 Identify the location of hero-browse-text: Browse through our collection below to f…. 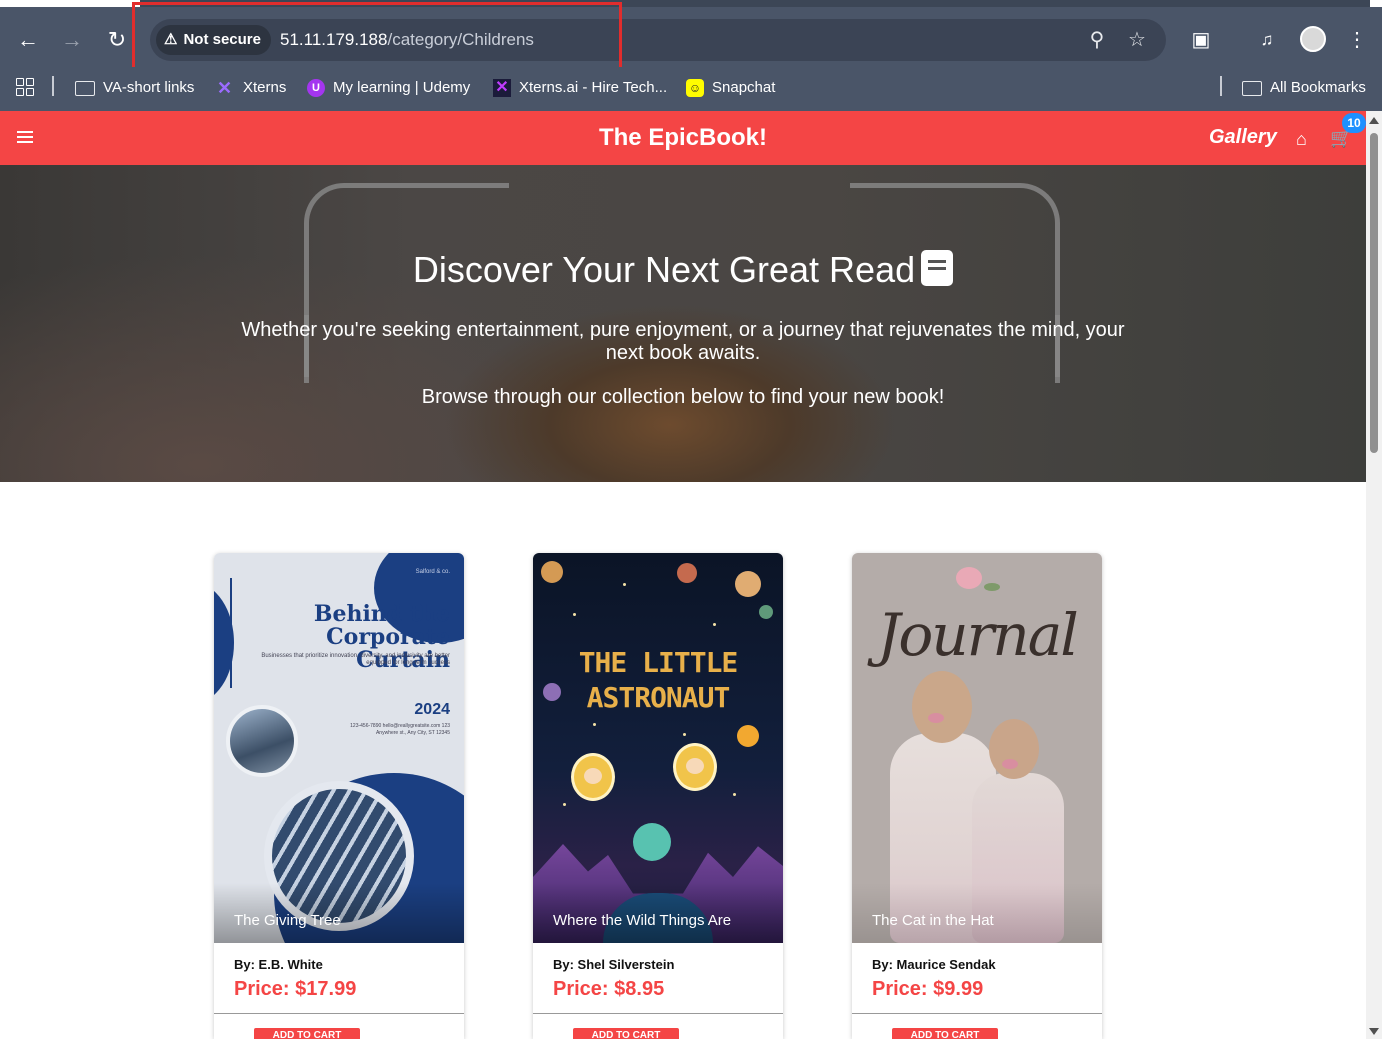
(683, 397).